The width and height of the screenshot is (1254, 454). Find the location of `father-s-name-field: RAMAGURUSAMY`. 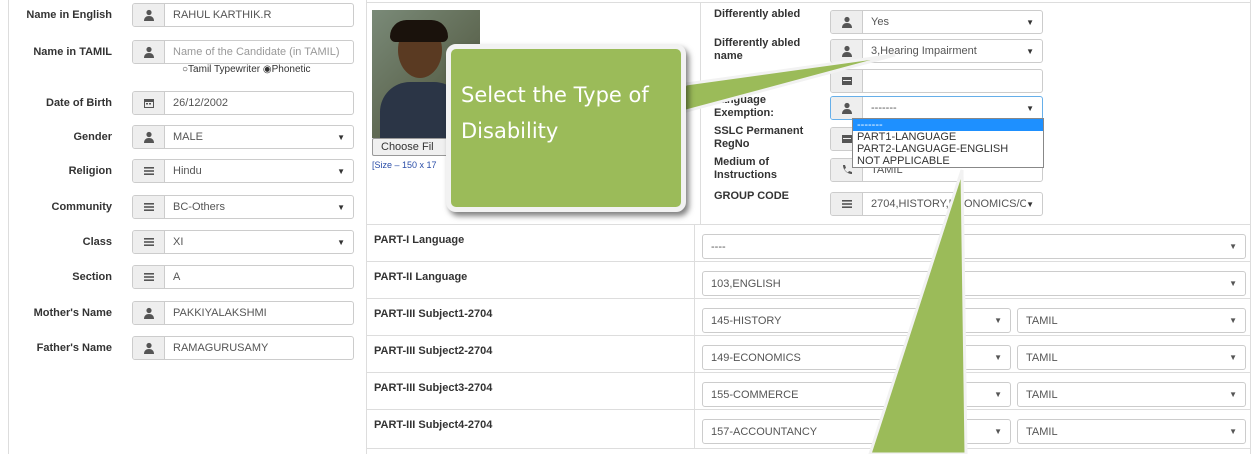

father-s-name-field: RAMAGURUSAMY is located at coordinates (243, 348).